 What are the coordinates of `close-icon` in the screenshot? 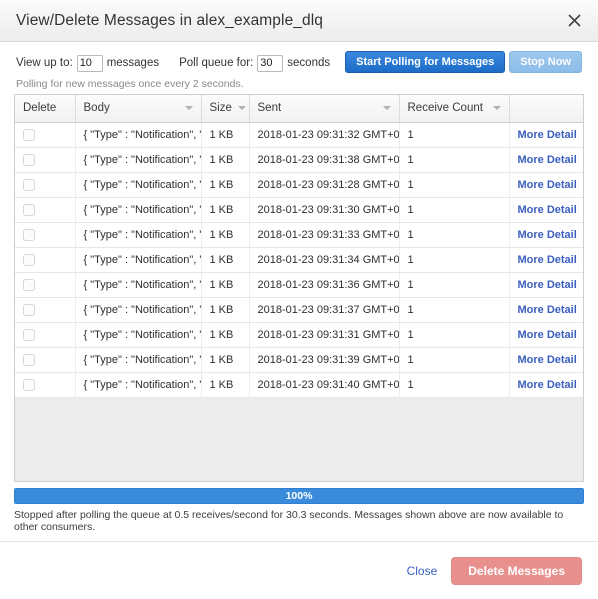 It's located at (574, 21).